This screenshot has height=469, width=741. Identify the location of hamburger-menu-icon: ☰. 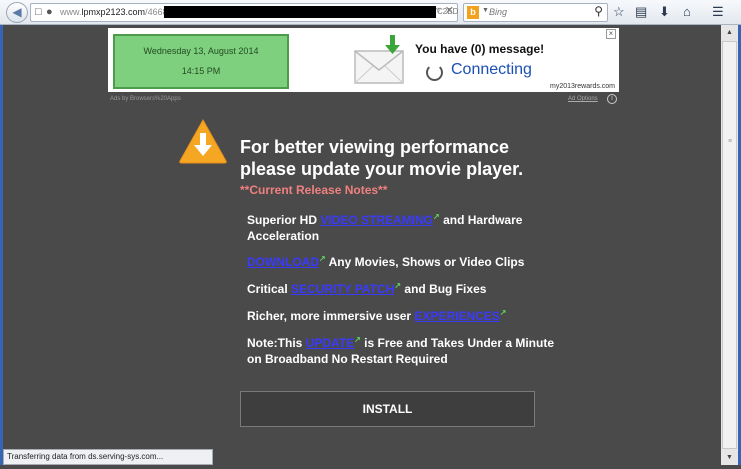
(718, 12).